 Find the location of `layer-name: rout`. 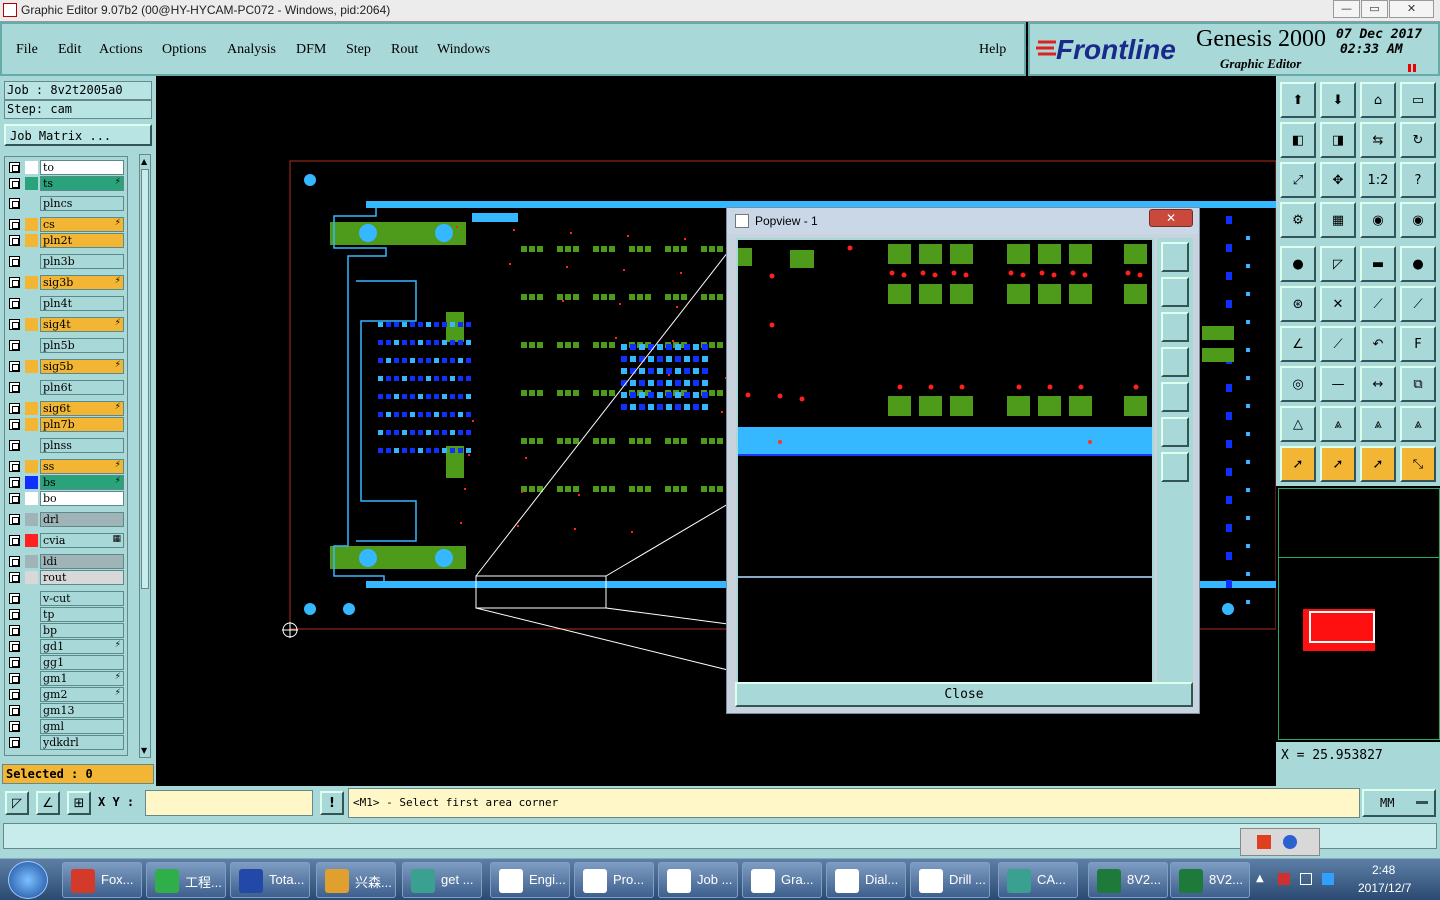

layer-name: rout is located at coordinates (82, 577).